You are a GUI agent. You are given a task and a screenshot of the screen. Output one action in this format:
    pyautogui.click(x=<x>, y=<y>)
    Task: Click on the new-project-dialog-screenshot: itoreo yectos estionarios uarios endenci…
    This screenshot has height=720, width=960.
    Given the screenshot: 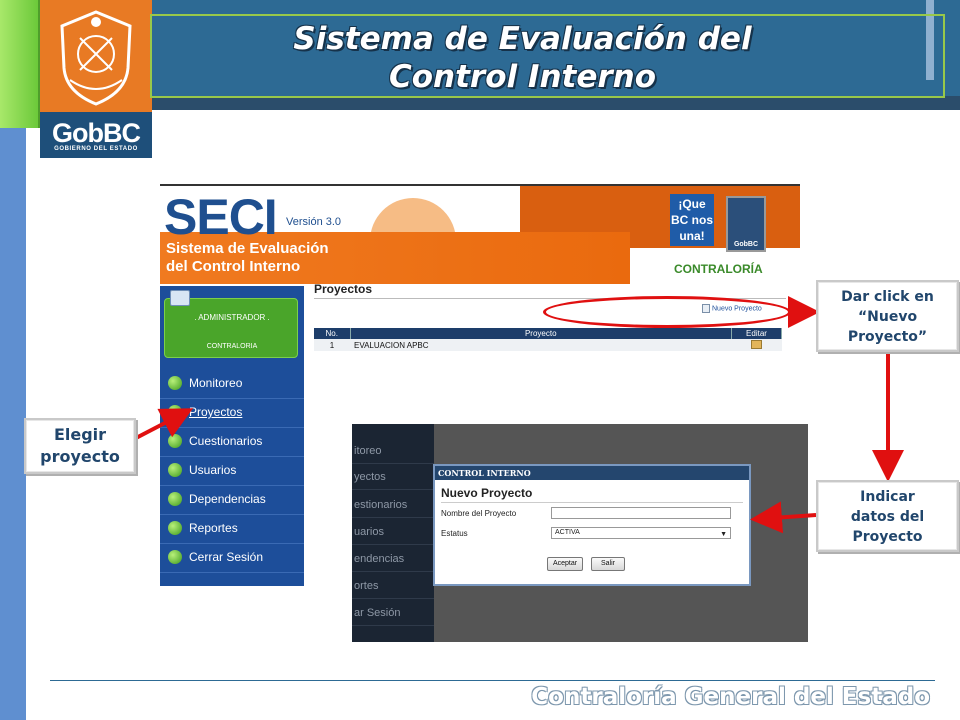 What is the action you would take?
    pyautogui.click(x=580, y=533)
    